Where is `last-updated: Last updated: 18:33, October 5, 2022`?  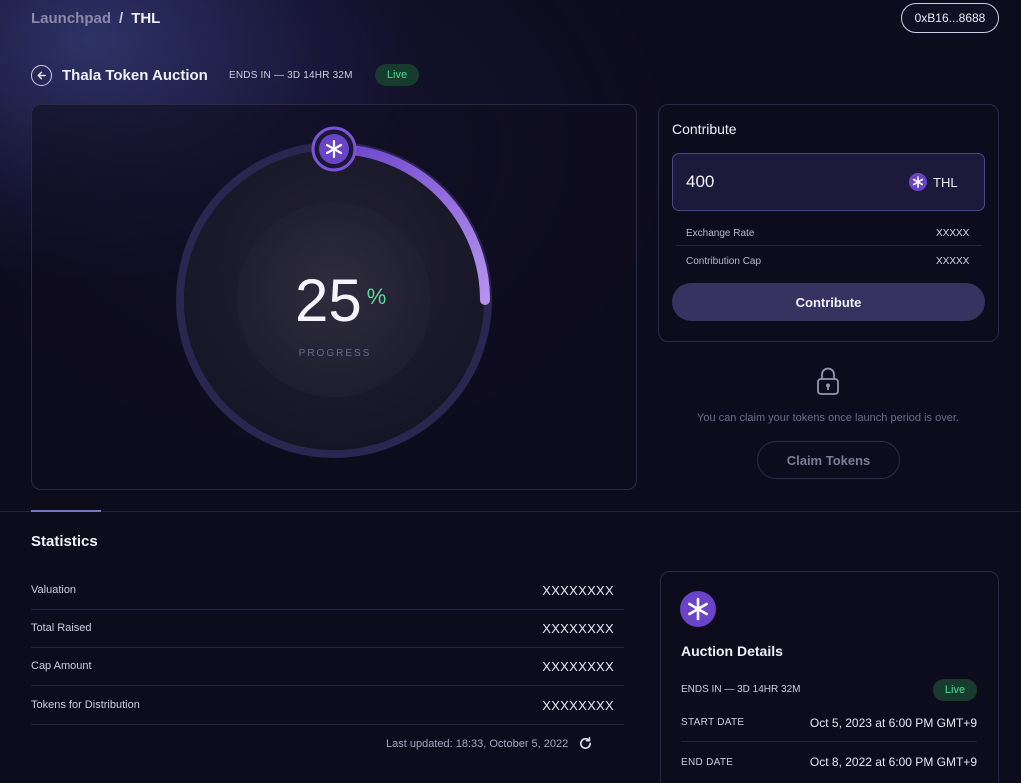
last-updated: Last updated: 18:33, October 5, 2022 is located at coordinates (489, 743).